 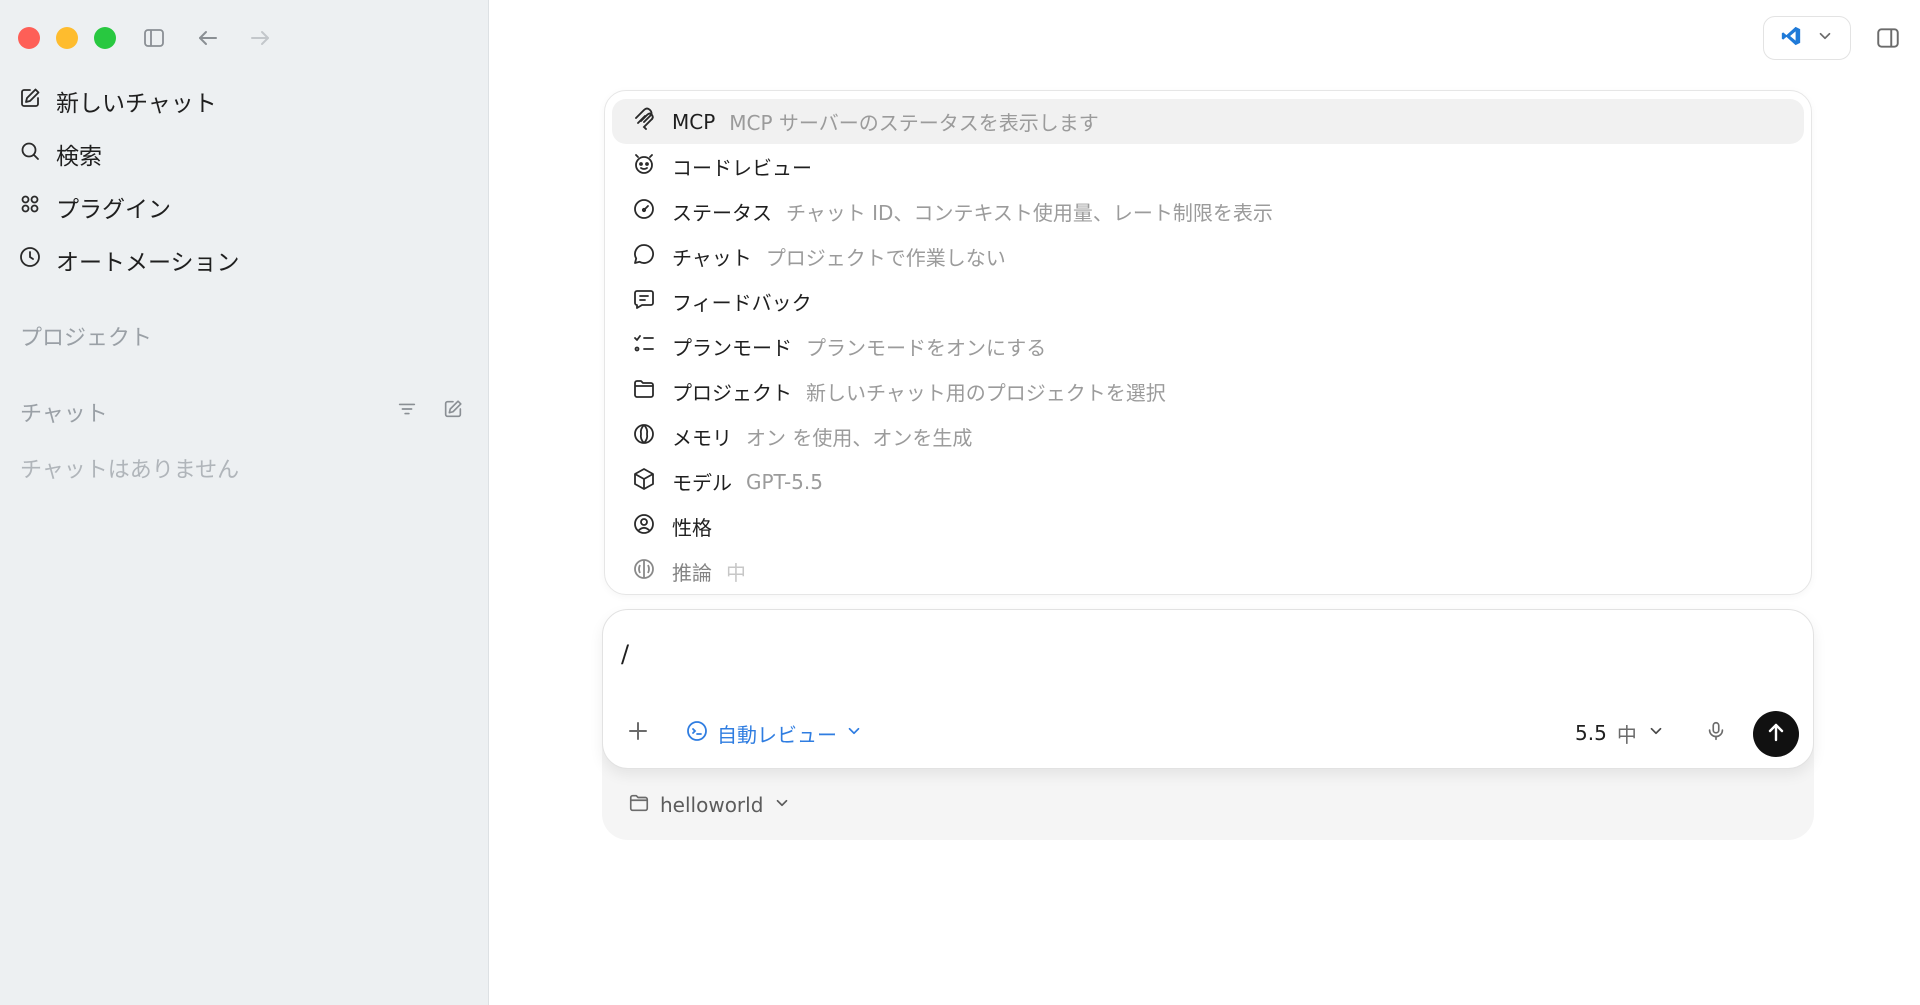 I want to click on menu-item-title: メモリ, so click(x=702, y=438).